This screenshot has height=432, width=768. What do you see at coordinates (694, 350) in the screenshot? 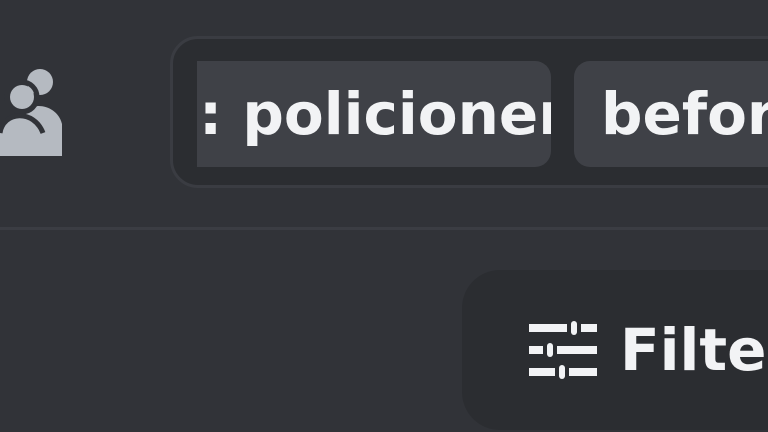
I see `filter-button-label: Filter` at bounding box center [694, 350].